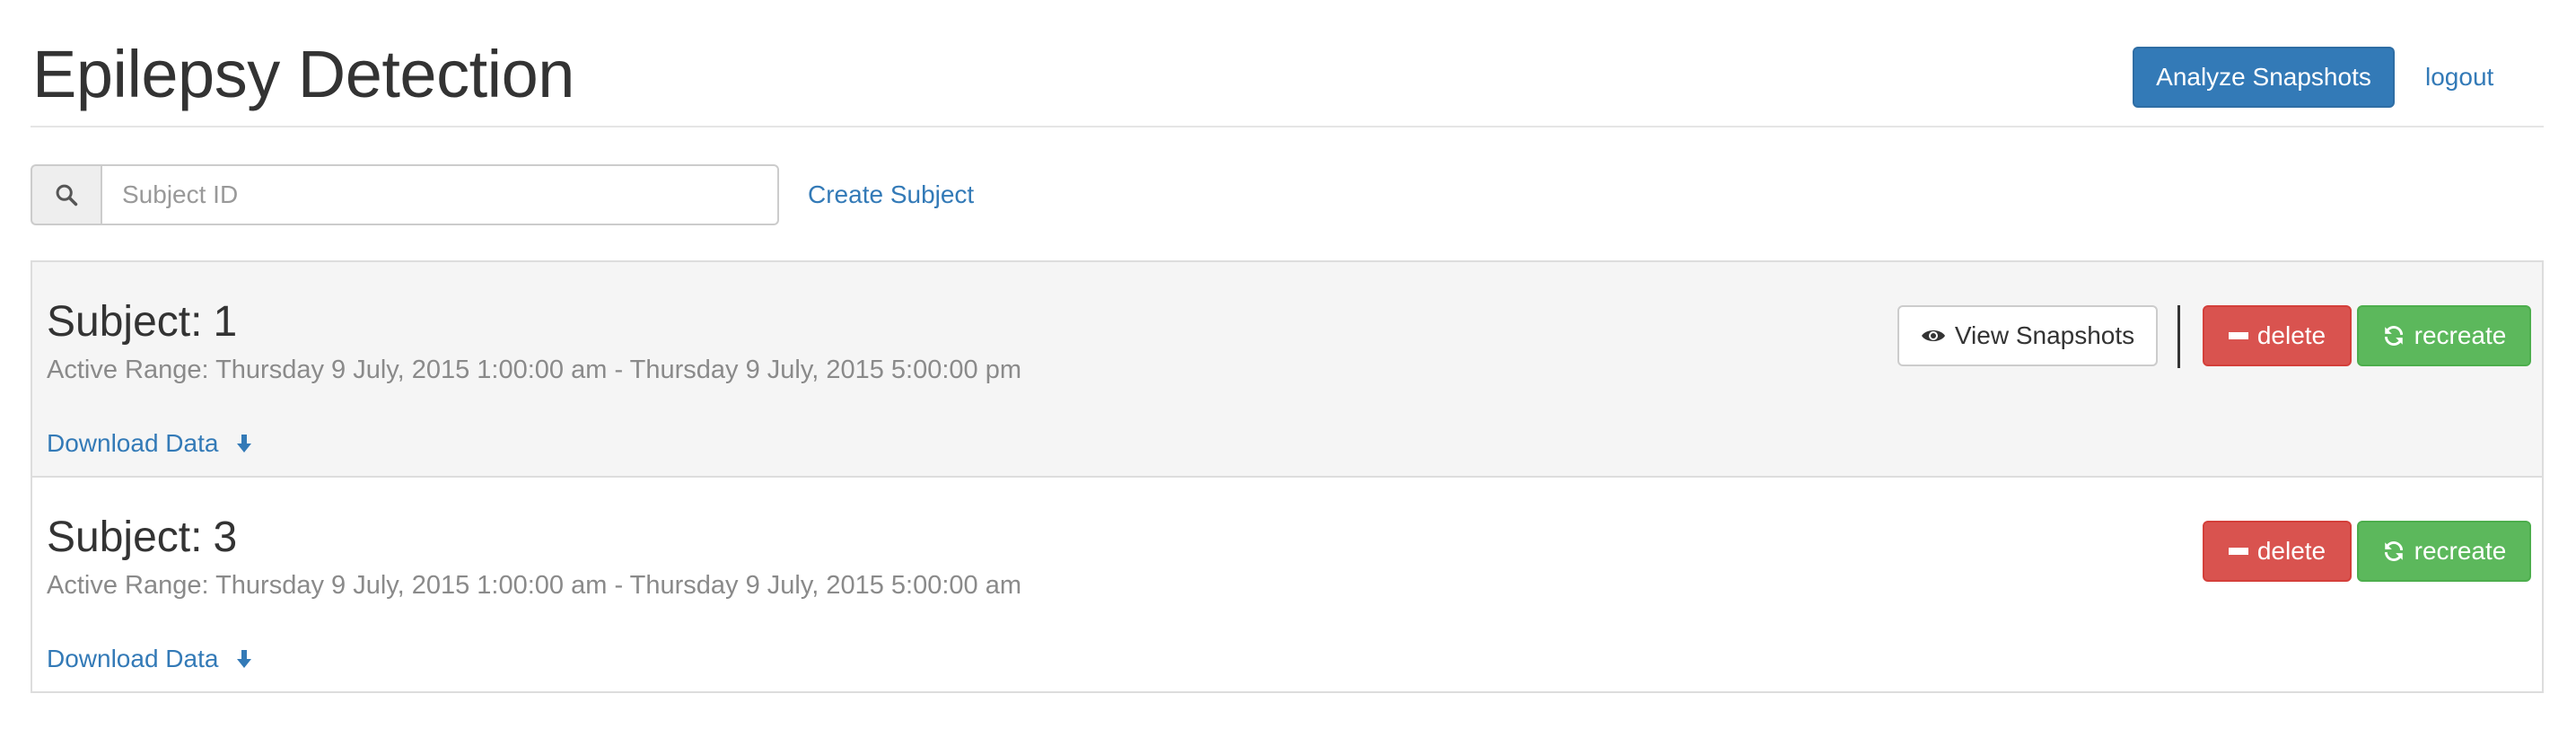  I want to click on create-subject-link: Create Subject, so click(891, 194).